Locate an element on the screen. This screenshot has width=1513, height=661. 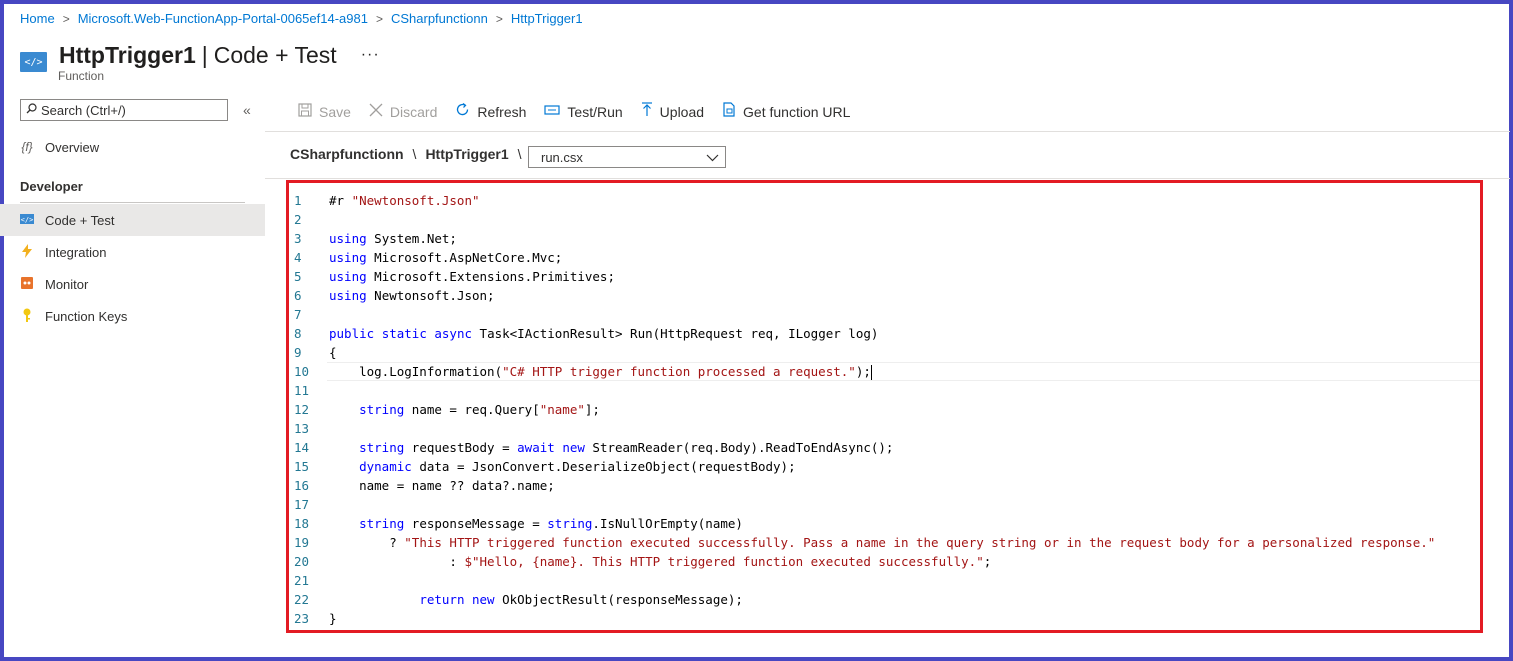
line-number: 15 is located at coordinates (302, 466).